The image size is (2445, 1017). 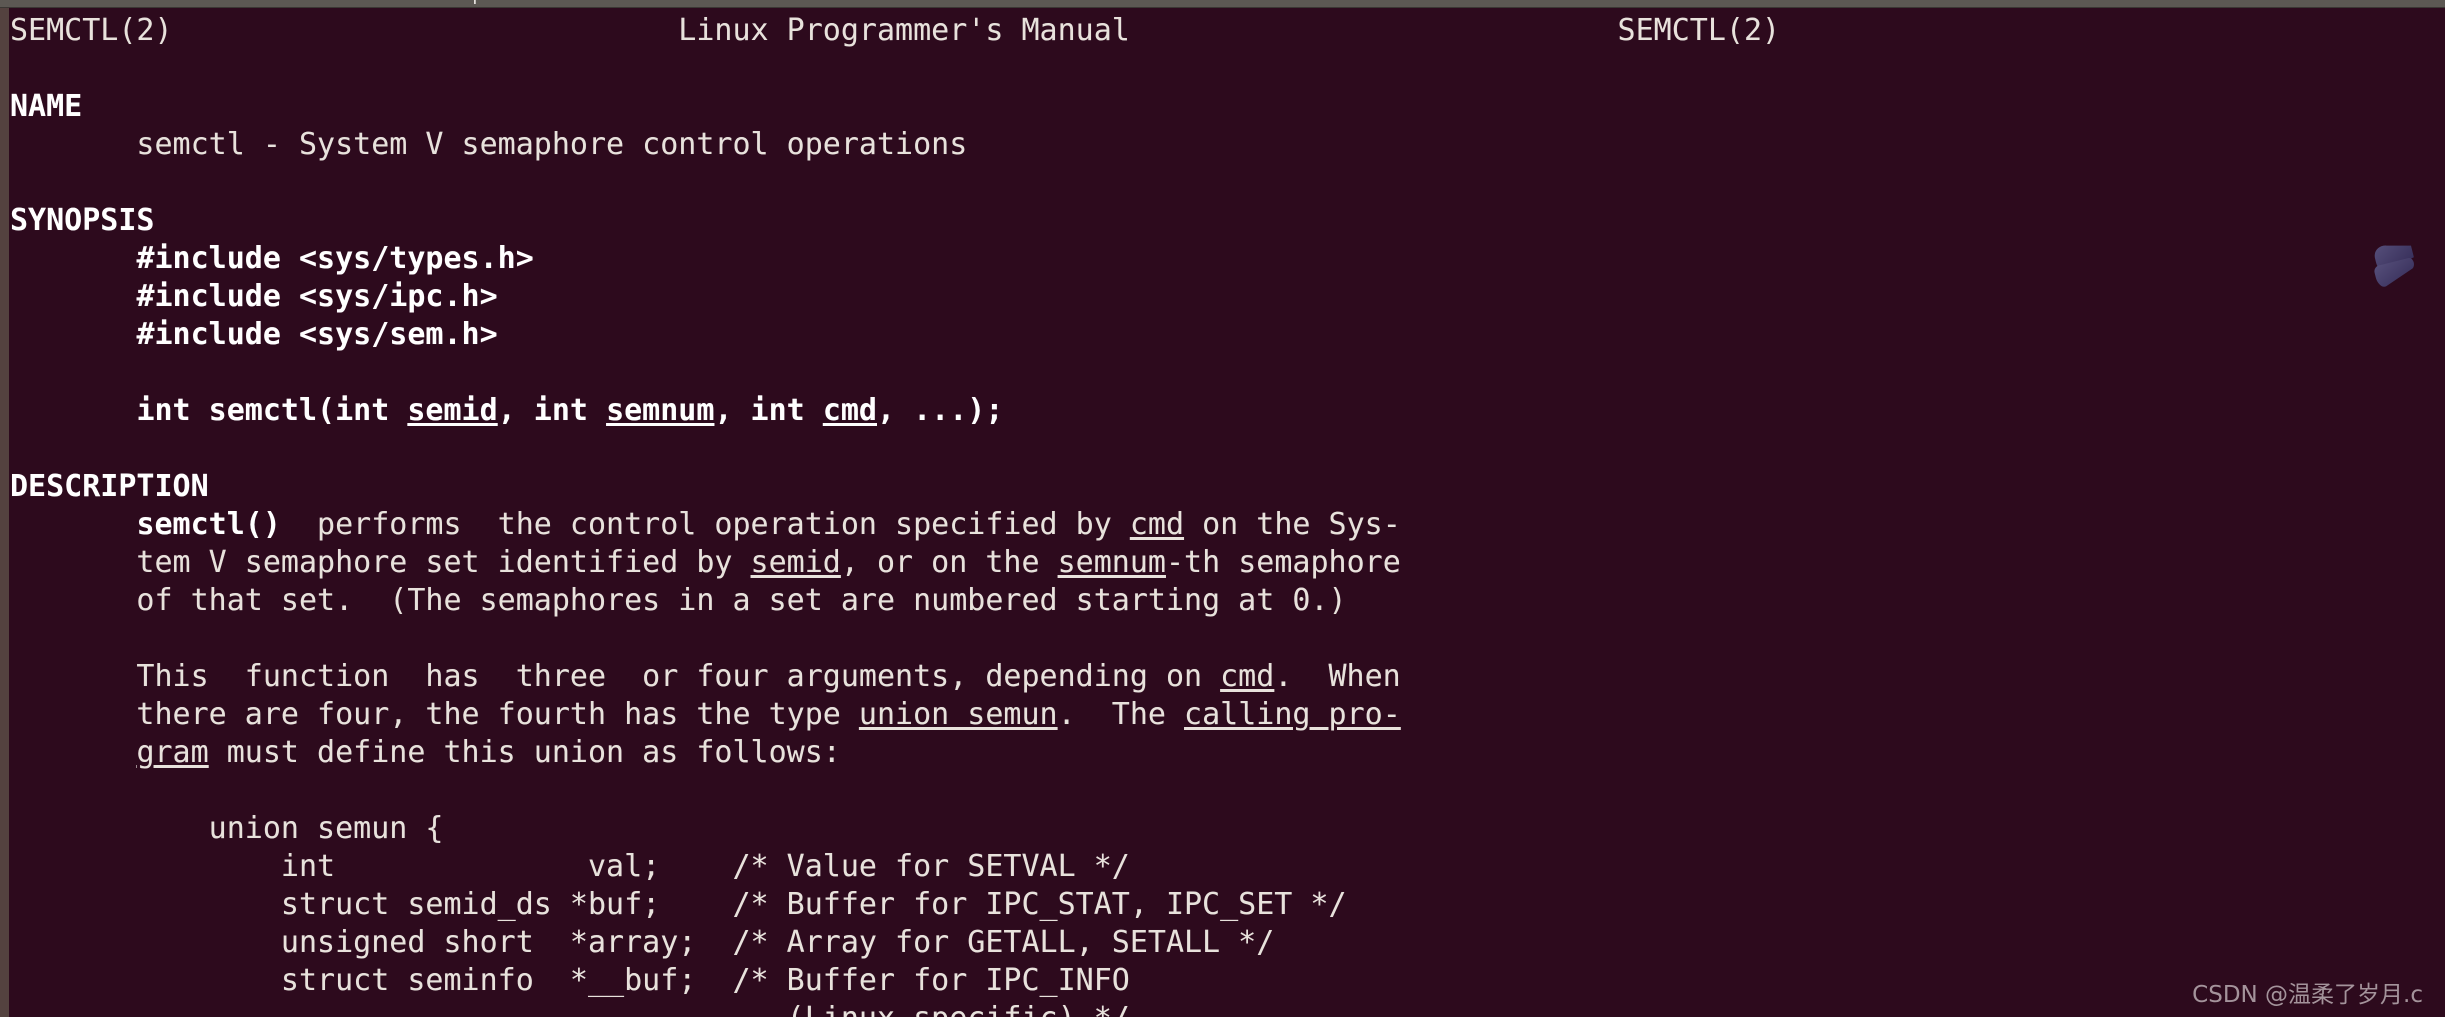 I want to click on man-line: #include <sys/ipc.h>, so click(x=1227, y=297).